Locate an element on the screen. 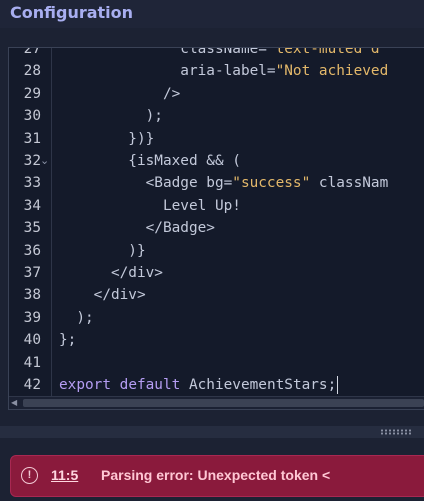 The image size is (424, 501). code-line: Level Up! is located at coordinates (150, 206).